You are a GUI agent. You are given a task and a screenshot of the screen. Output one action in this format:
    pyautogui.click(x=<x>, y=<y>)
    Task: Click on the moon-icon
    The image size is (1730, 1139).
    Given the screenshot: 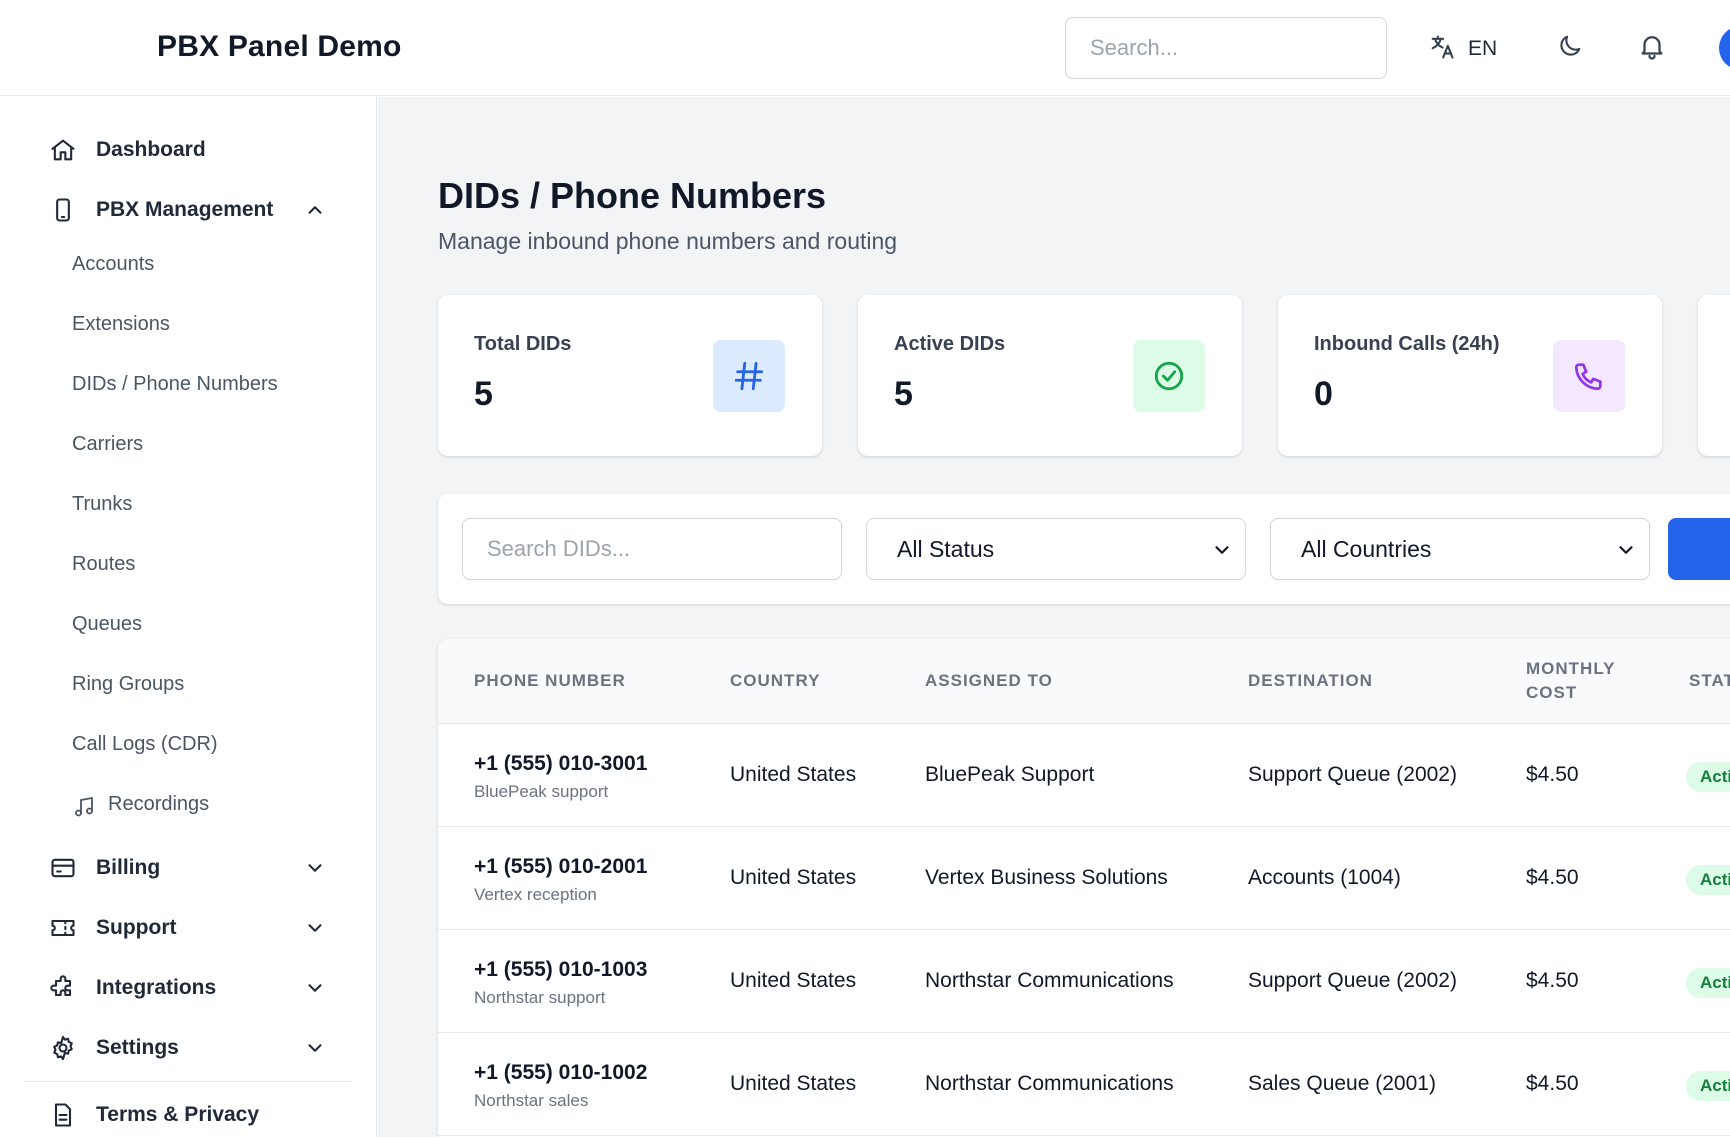 What is the action you would take?
    pyautogui.click(x=1570, y=48)
    